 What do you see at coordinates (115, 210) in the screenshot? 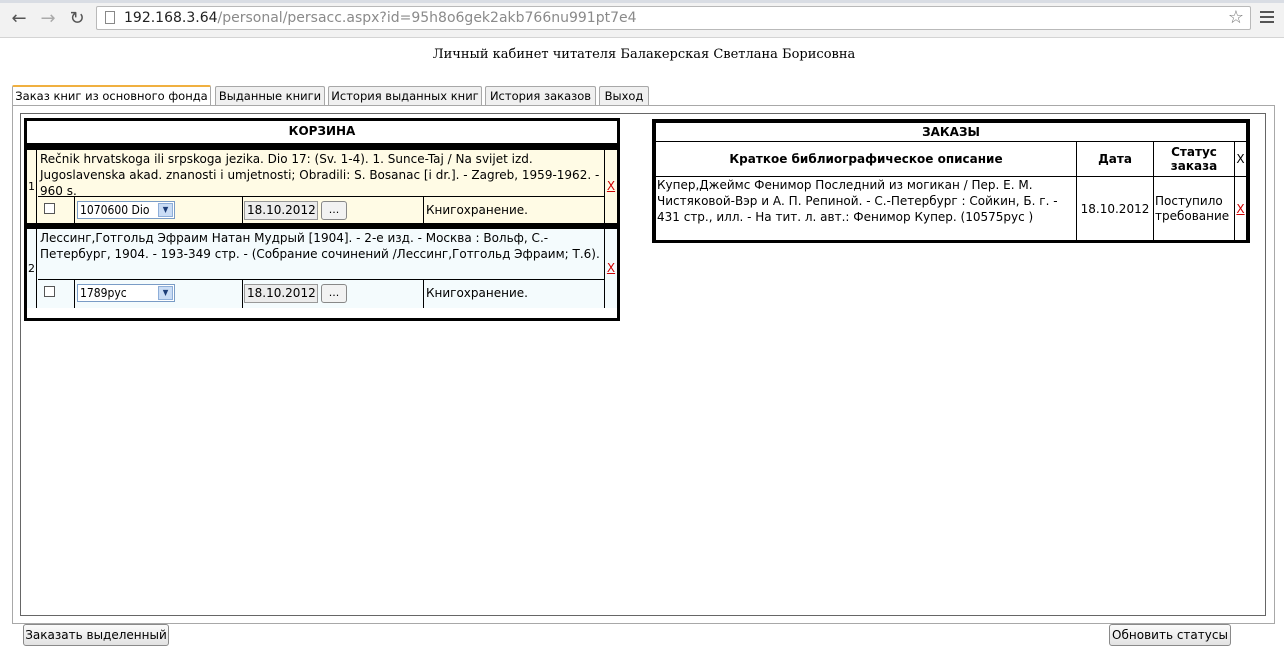
I see `copy-select-value: 1070600 Dio` at bounding box center [115, 210].